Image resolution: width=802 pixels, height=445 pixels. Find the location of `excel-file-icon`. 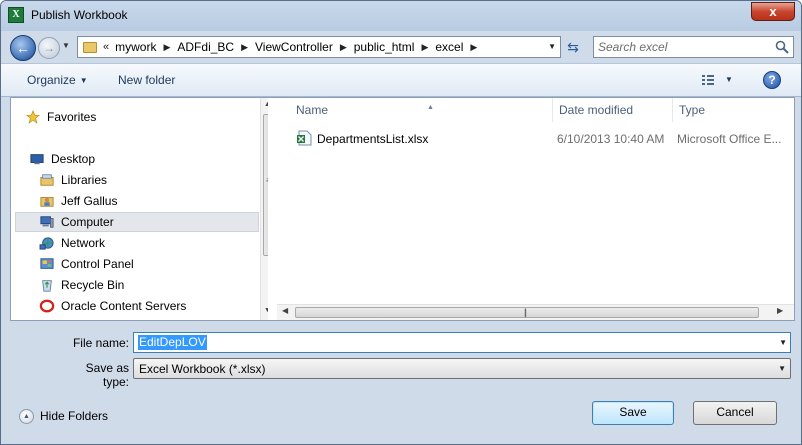

excel-file-icon is located at coordinates (304, 138).